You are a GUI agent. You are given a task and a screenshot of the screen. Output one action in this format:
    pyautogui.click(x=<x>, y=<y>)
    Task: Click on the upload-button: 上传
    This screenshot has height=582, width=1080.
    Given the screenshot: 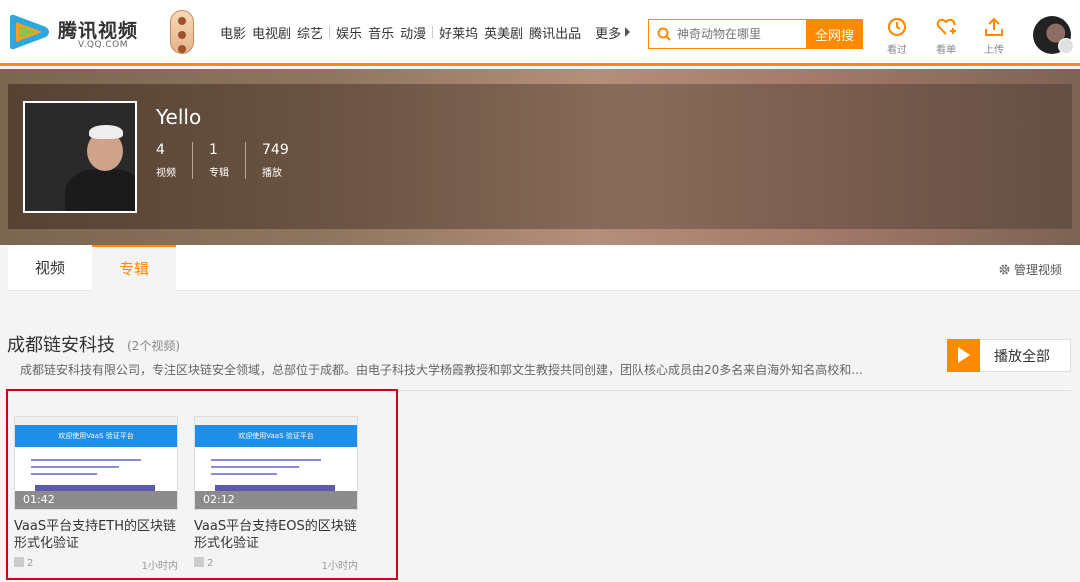 What is the action you would take?
    pyautogui.click(x=994, y=36)
    